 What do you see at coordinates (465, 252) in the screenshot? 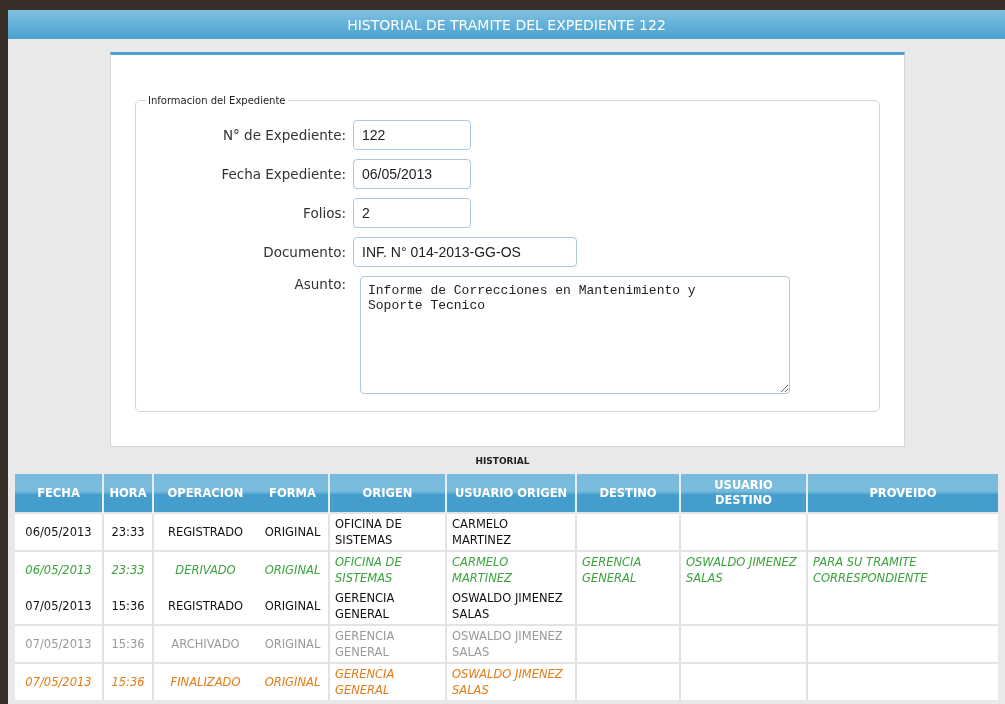
I see `input-field: INF. N° 014-2013-GG-OS` at bounding box center [465, 252].